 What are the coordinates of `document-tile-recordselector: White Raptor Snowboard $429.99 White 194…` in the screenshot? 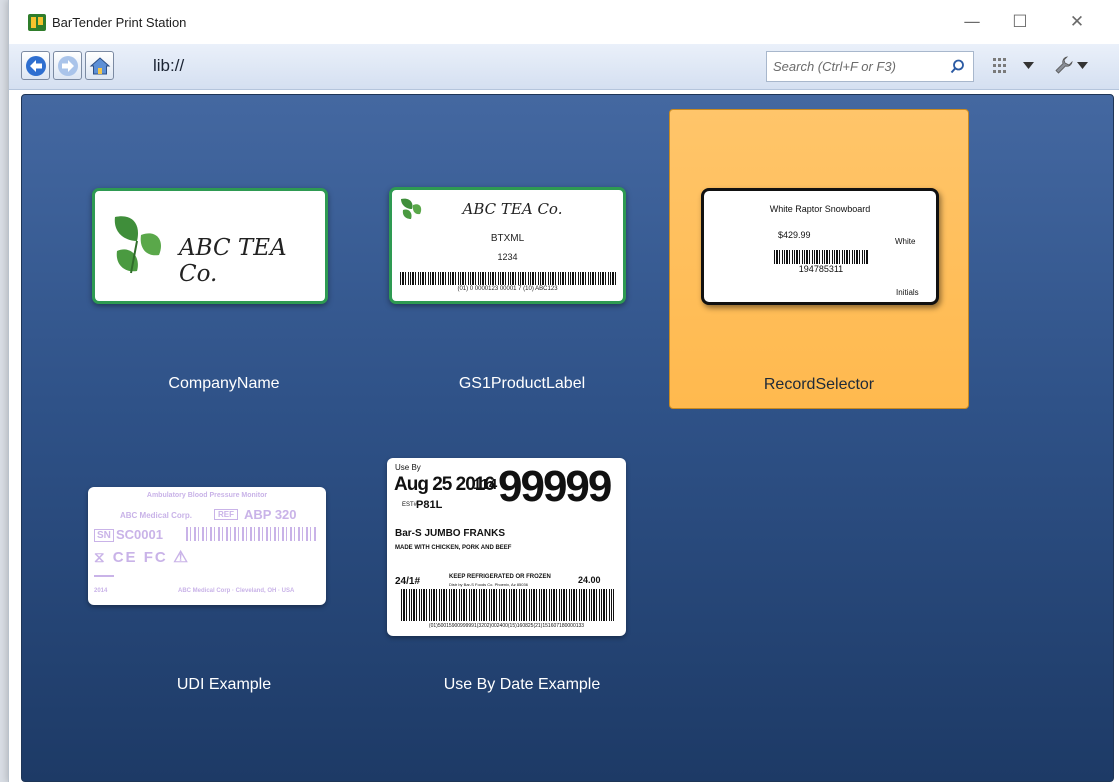 It's located at (819, 259).